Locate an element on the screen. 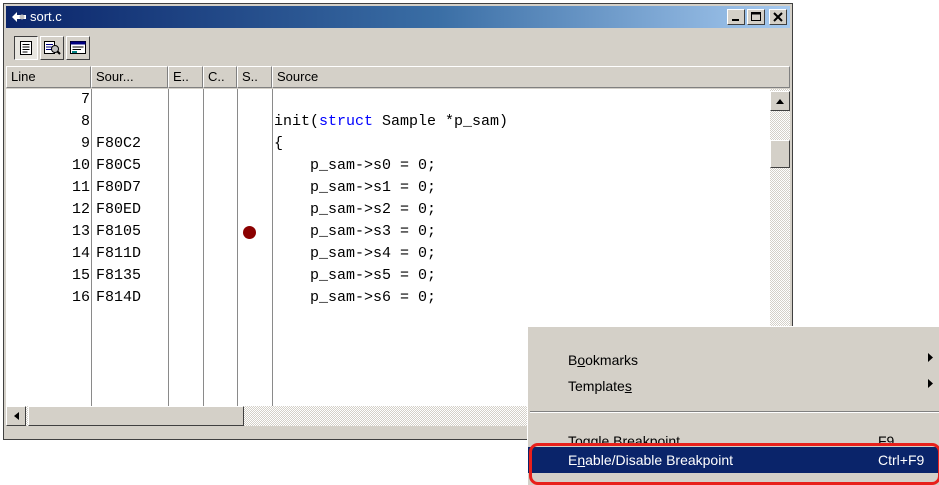 The width and height of the screenshot is (939, 485). mixed-view-button is located at coordinates (52, 48).